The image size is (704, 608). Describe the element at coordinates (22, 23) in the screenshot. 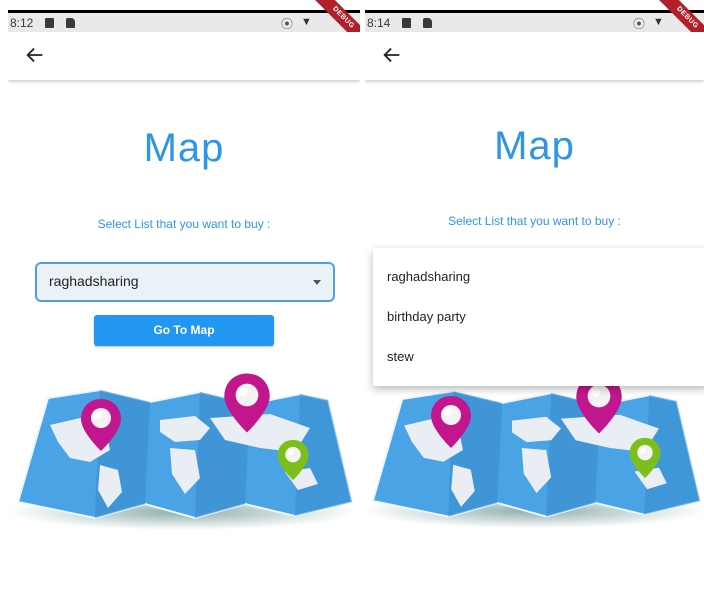

I see `status-time: 8:12` at that location.